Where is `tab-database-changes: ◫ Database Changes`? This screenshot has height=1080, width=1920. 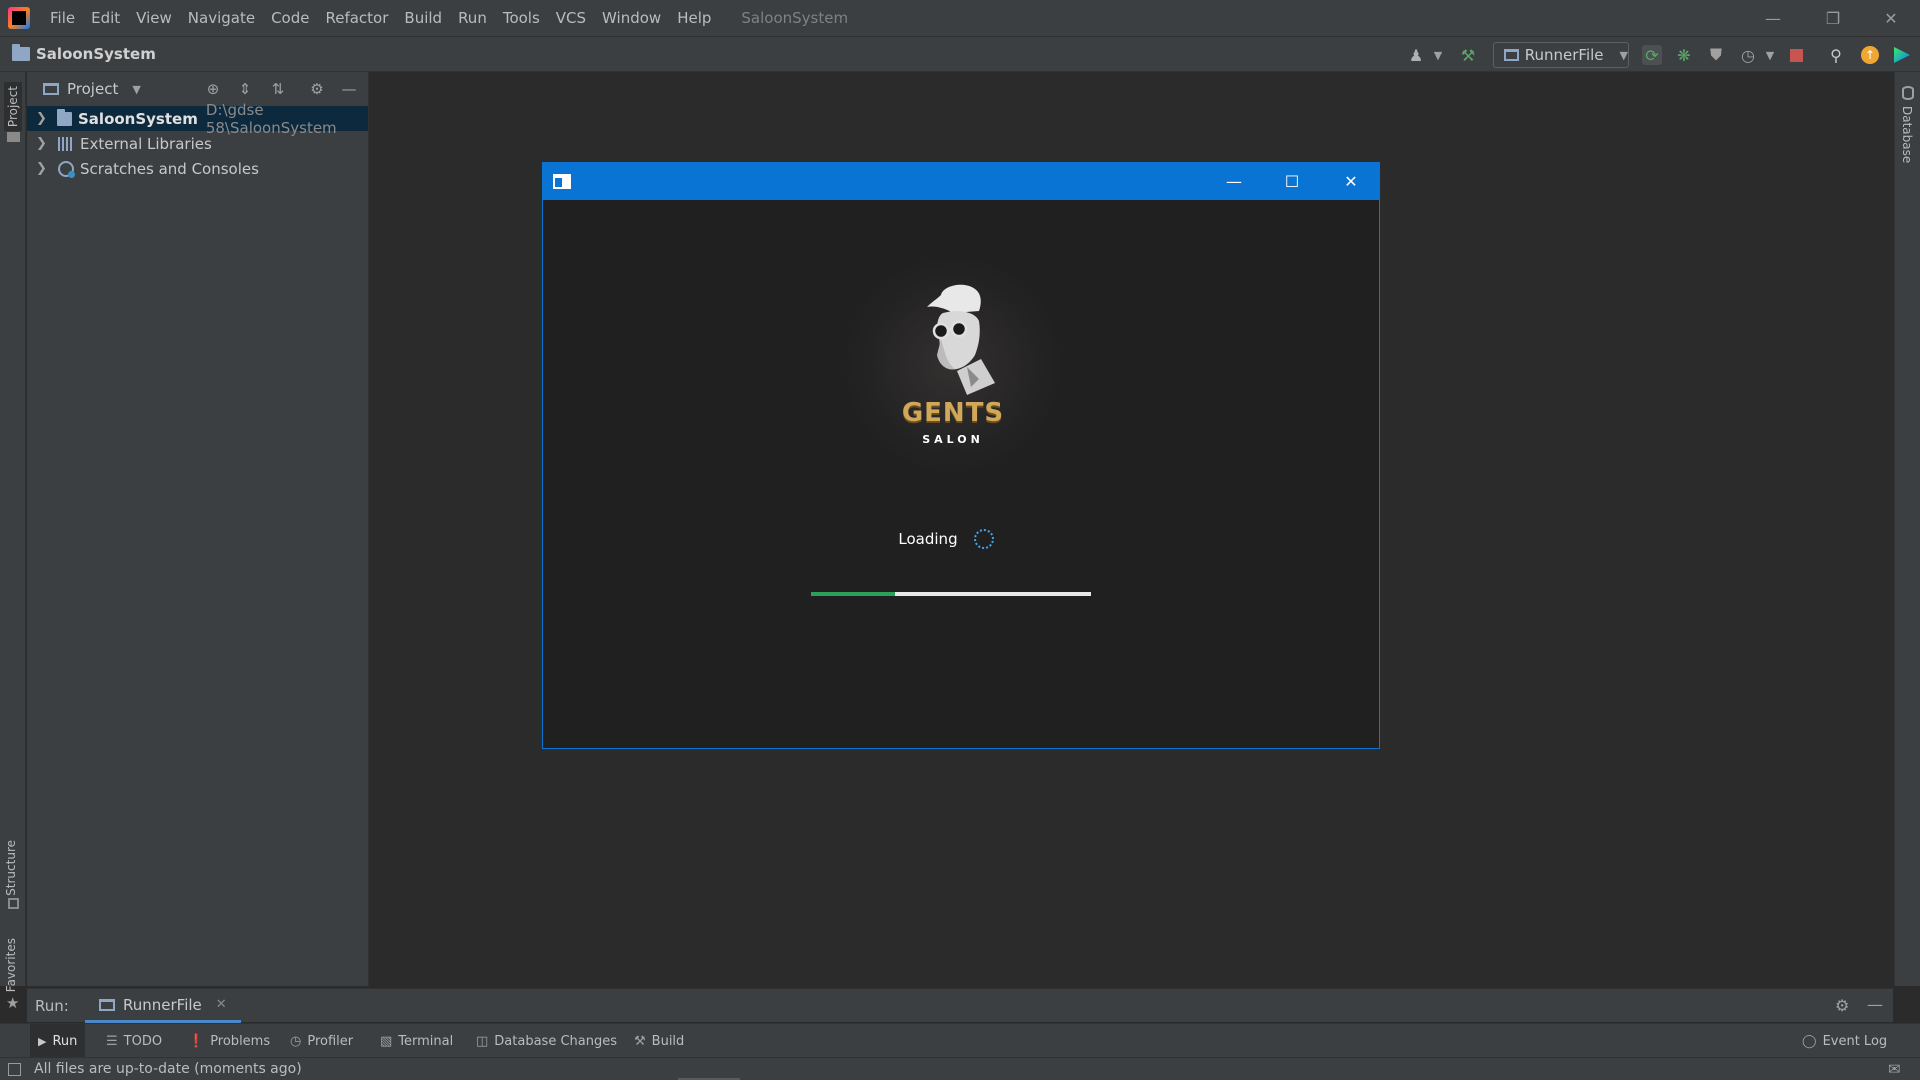 tab-database-changes: ◫ Database Changes is located at coordinates (546, 1041).